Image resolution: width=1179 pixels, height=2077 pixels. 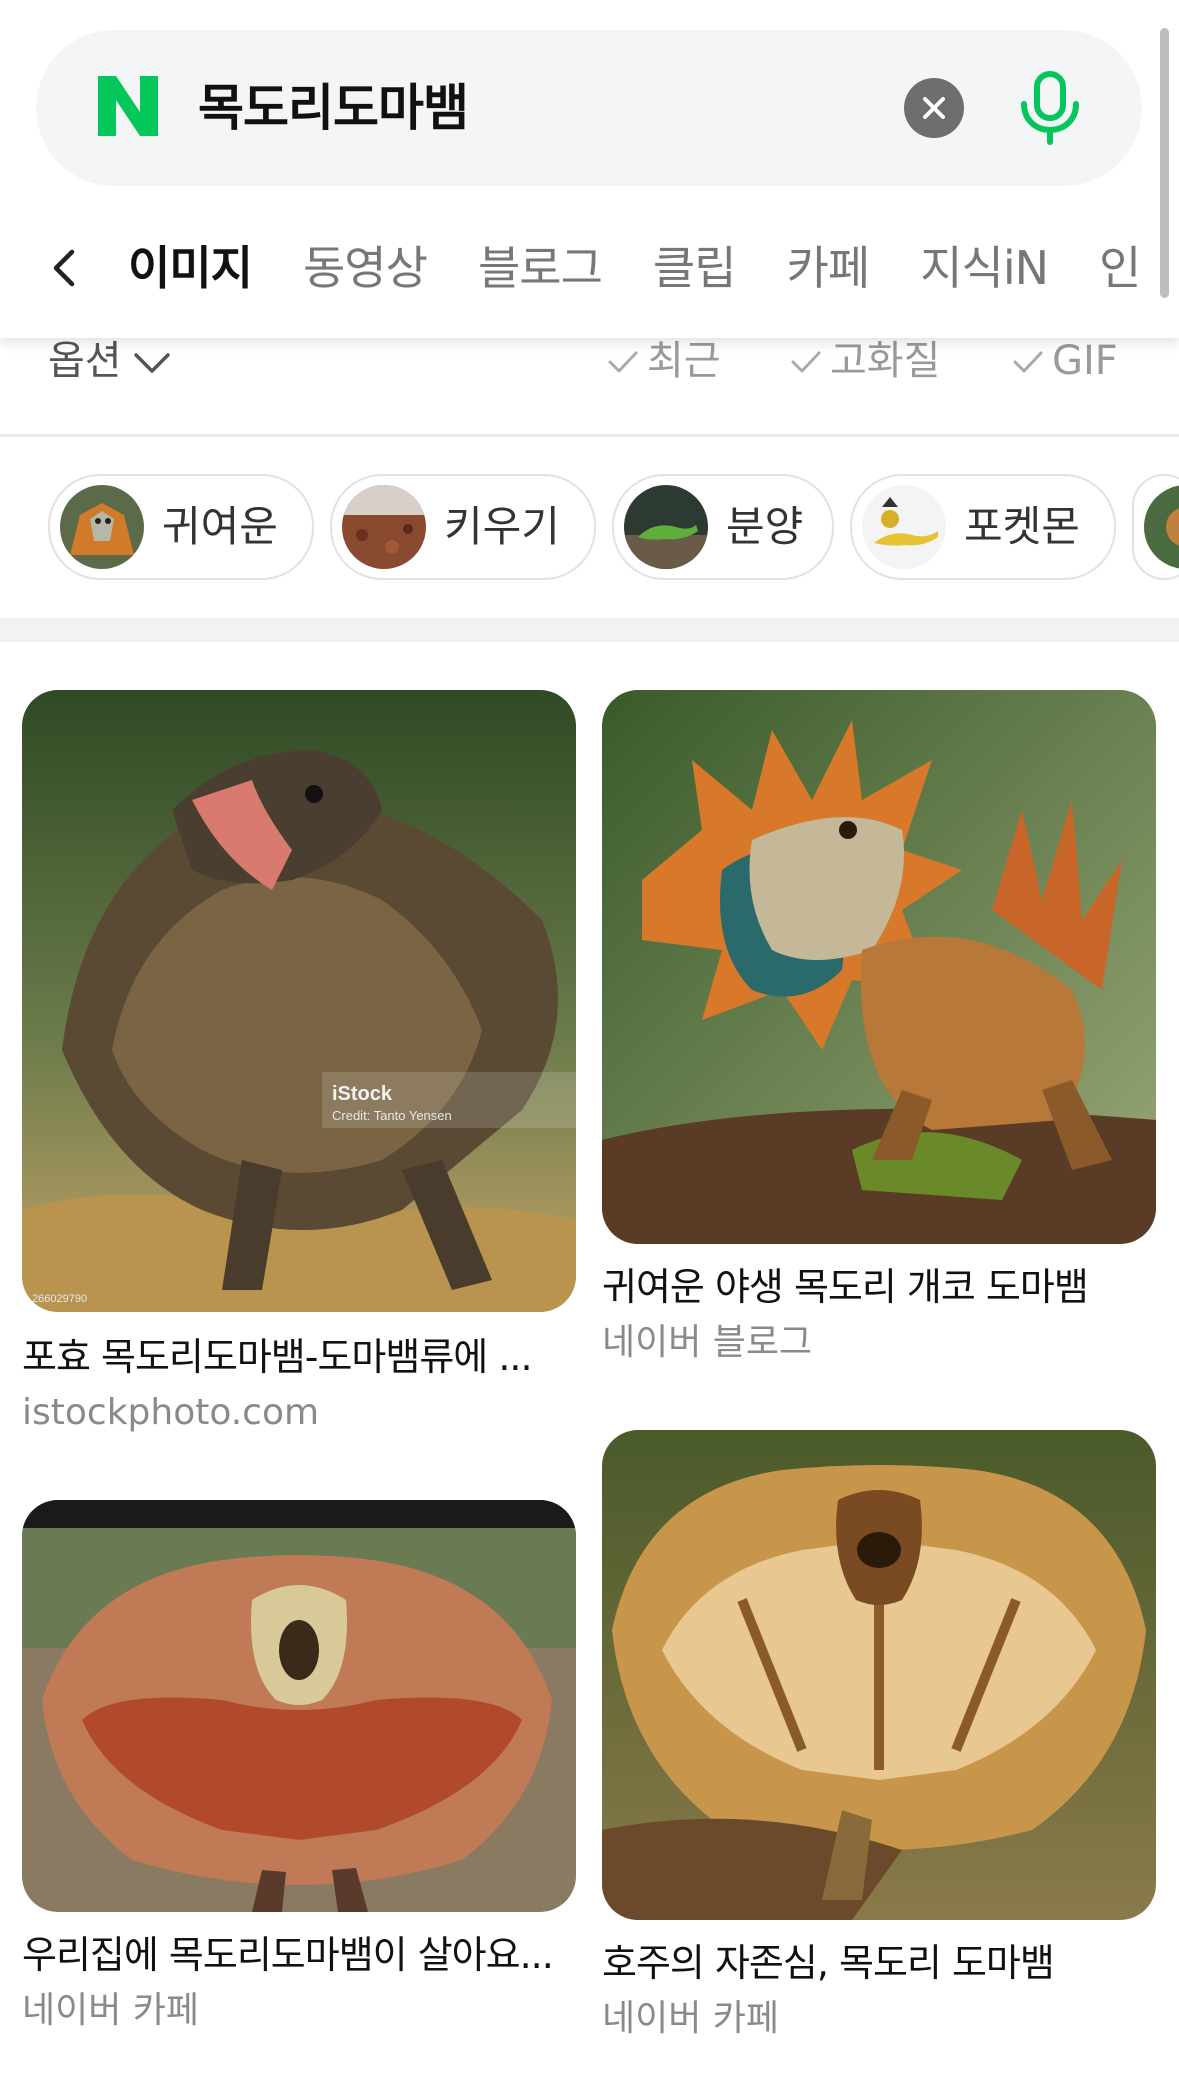 I want to click on chip-cute: 귀여운, so click(x=181, y=527).